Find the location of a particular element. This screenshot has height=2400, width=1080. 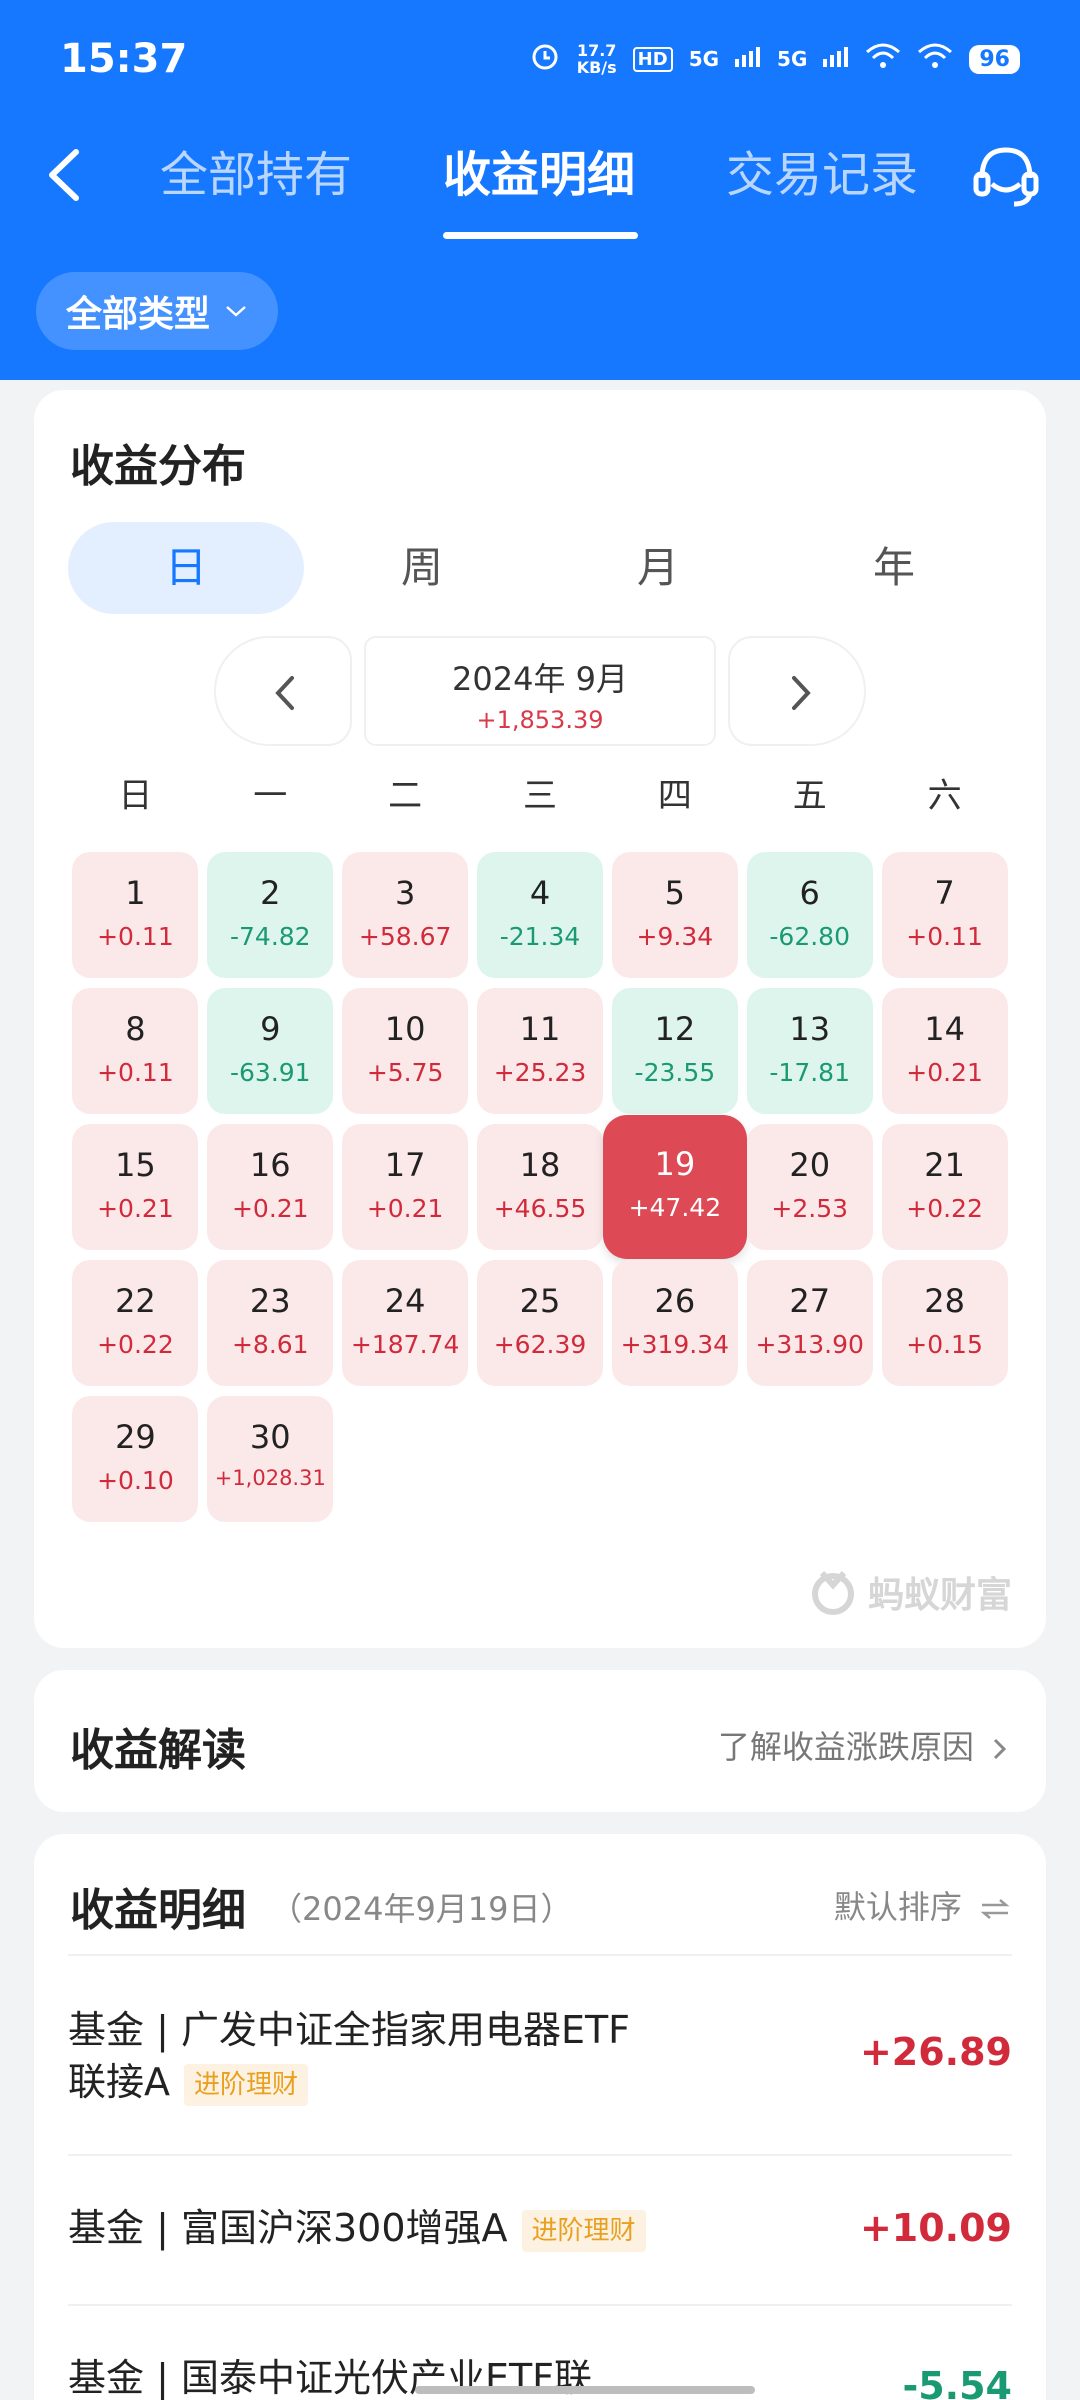

status-icons: 17.7 KB/s HD 5G 5G 96 is located at coordinates (774, 59).